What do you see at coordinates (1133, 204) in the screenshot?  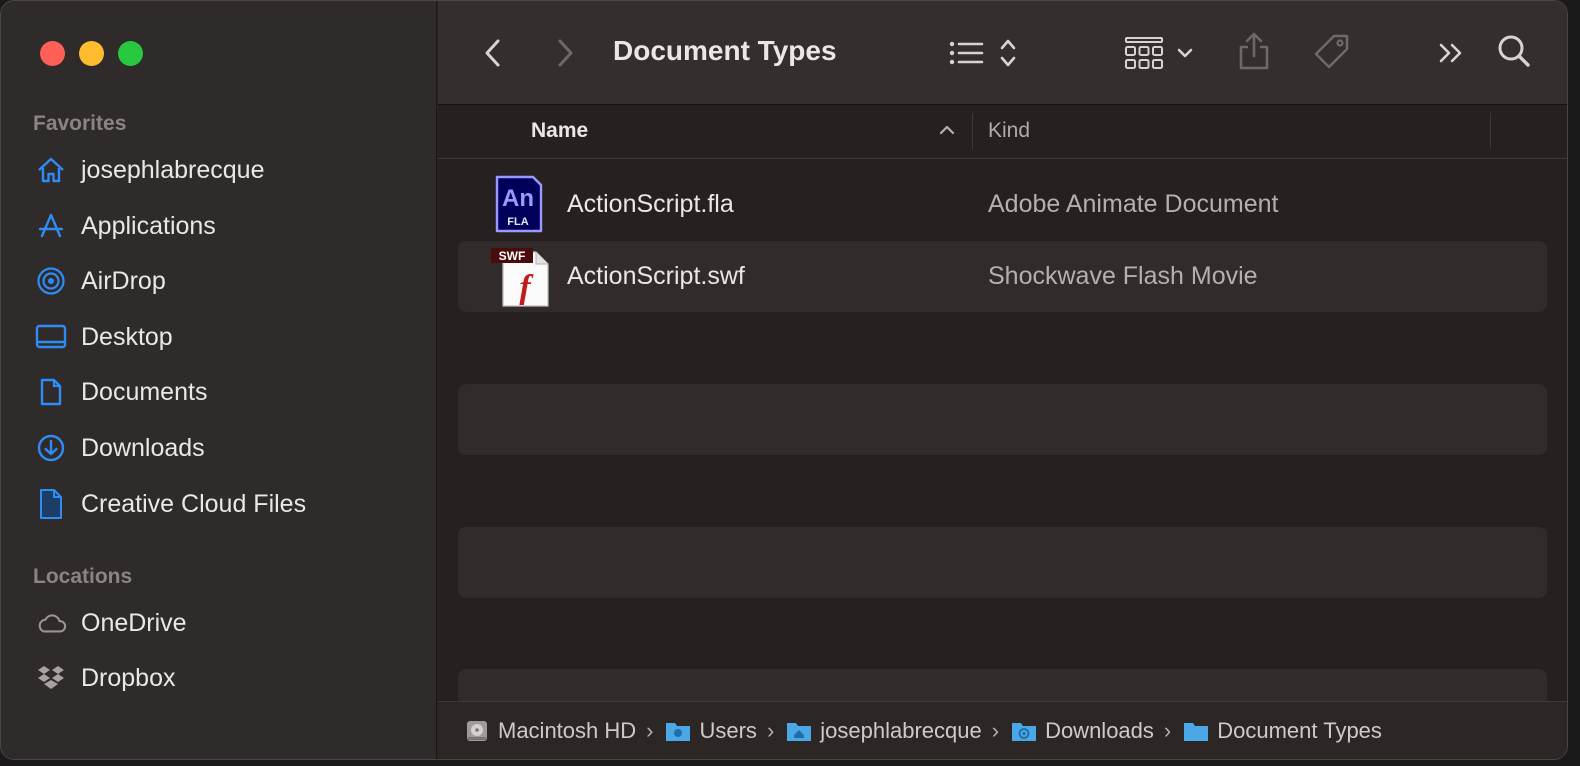 I see `file-kind: Adobe Animate Document` at bounding box center [1133, 204].